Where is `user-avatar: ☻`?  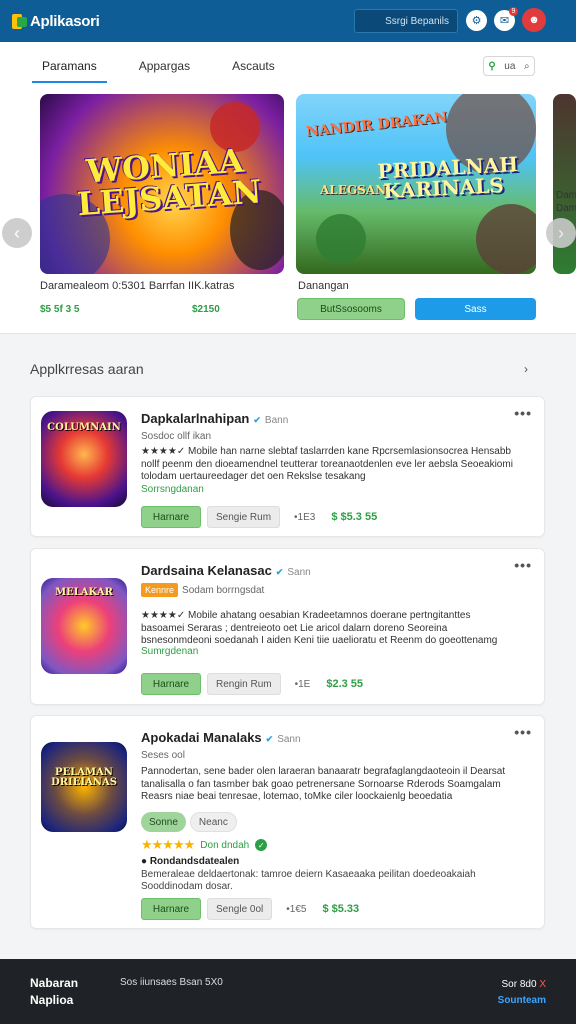
user-avatar: ☻ is located at coordinates (534, 20).